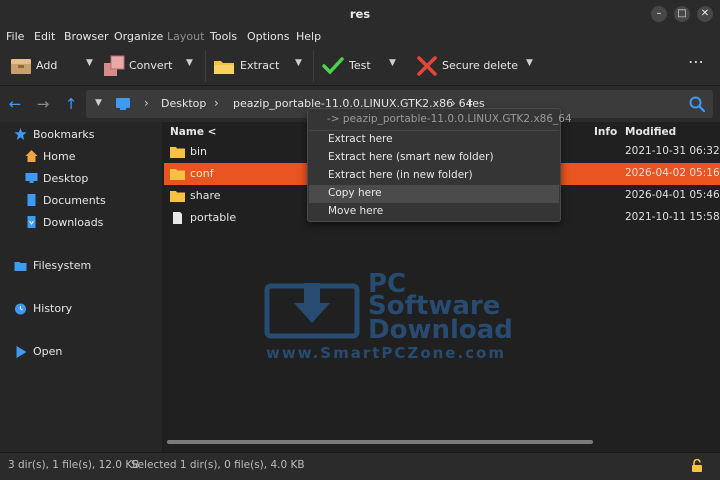  I want to click on menu-file: File, so click(15, 36).